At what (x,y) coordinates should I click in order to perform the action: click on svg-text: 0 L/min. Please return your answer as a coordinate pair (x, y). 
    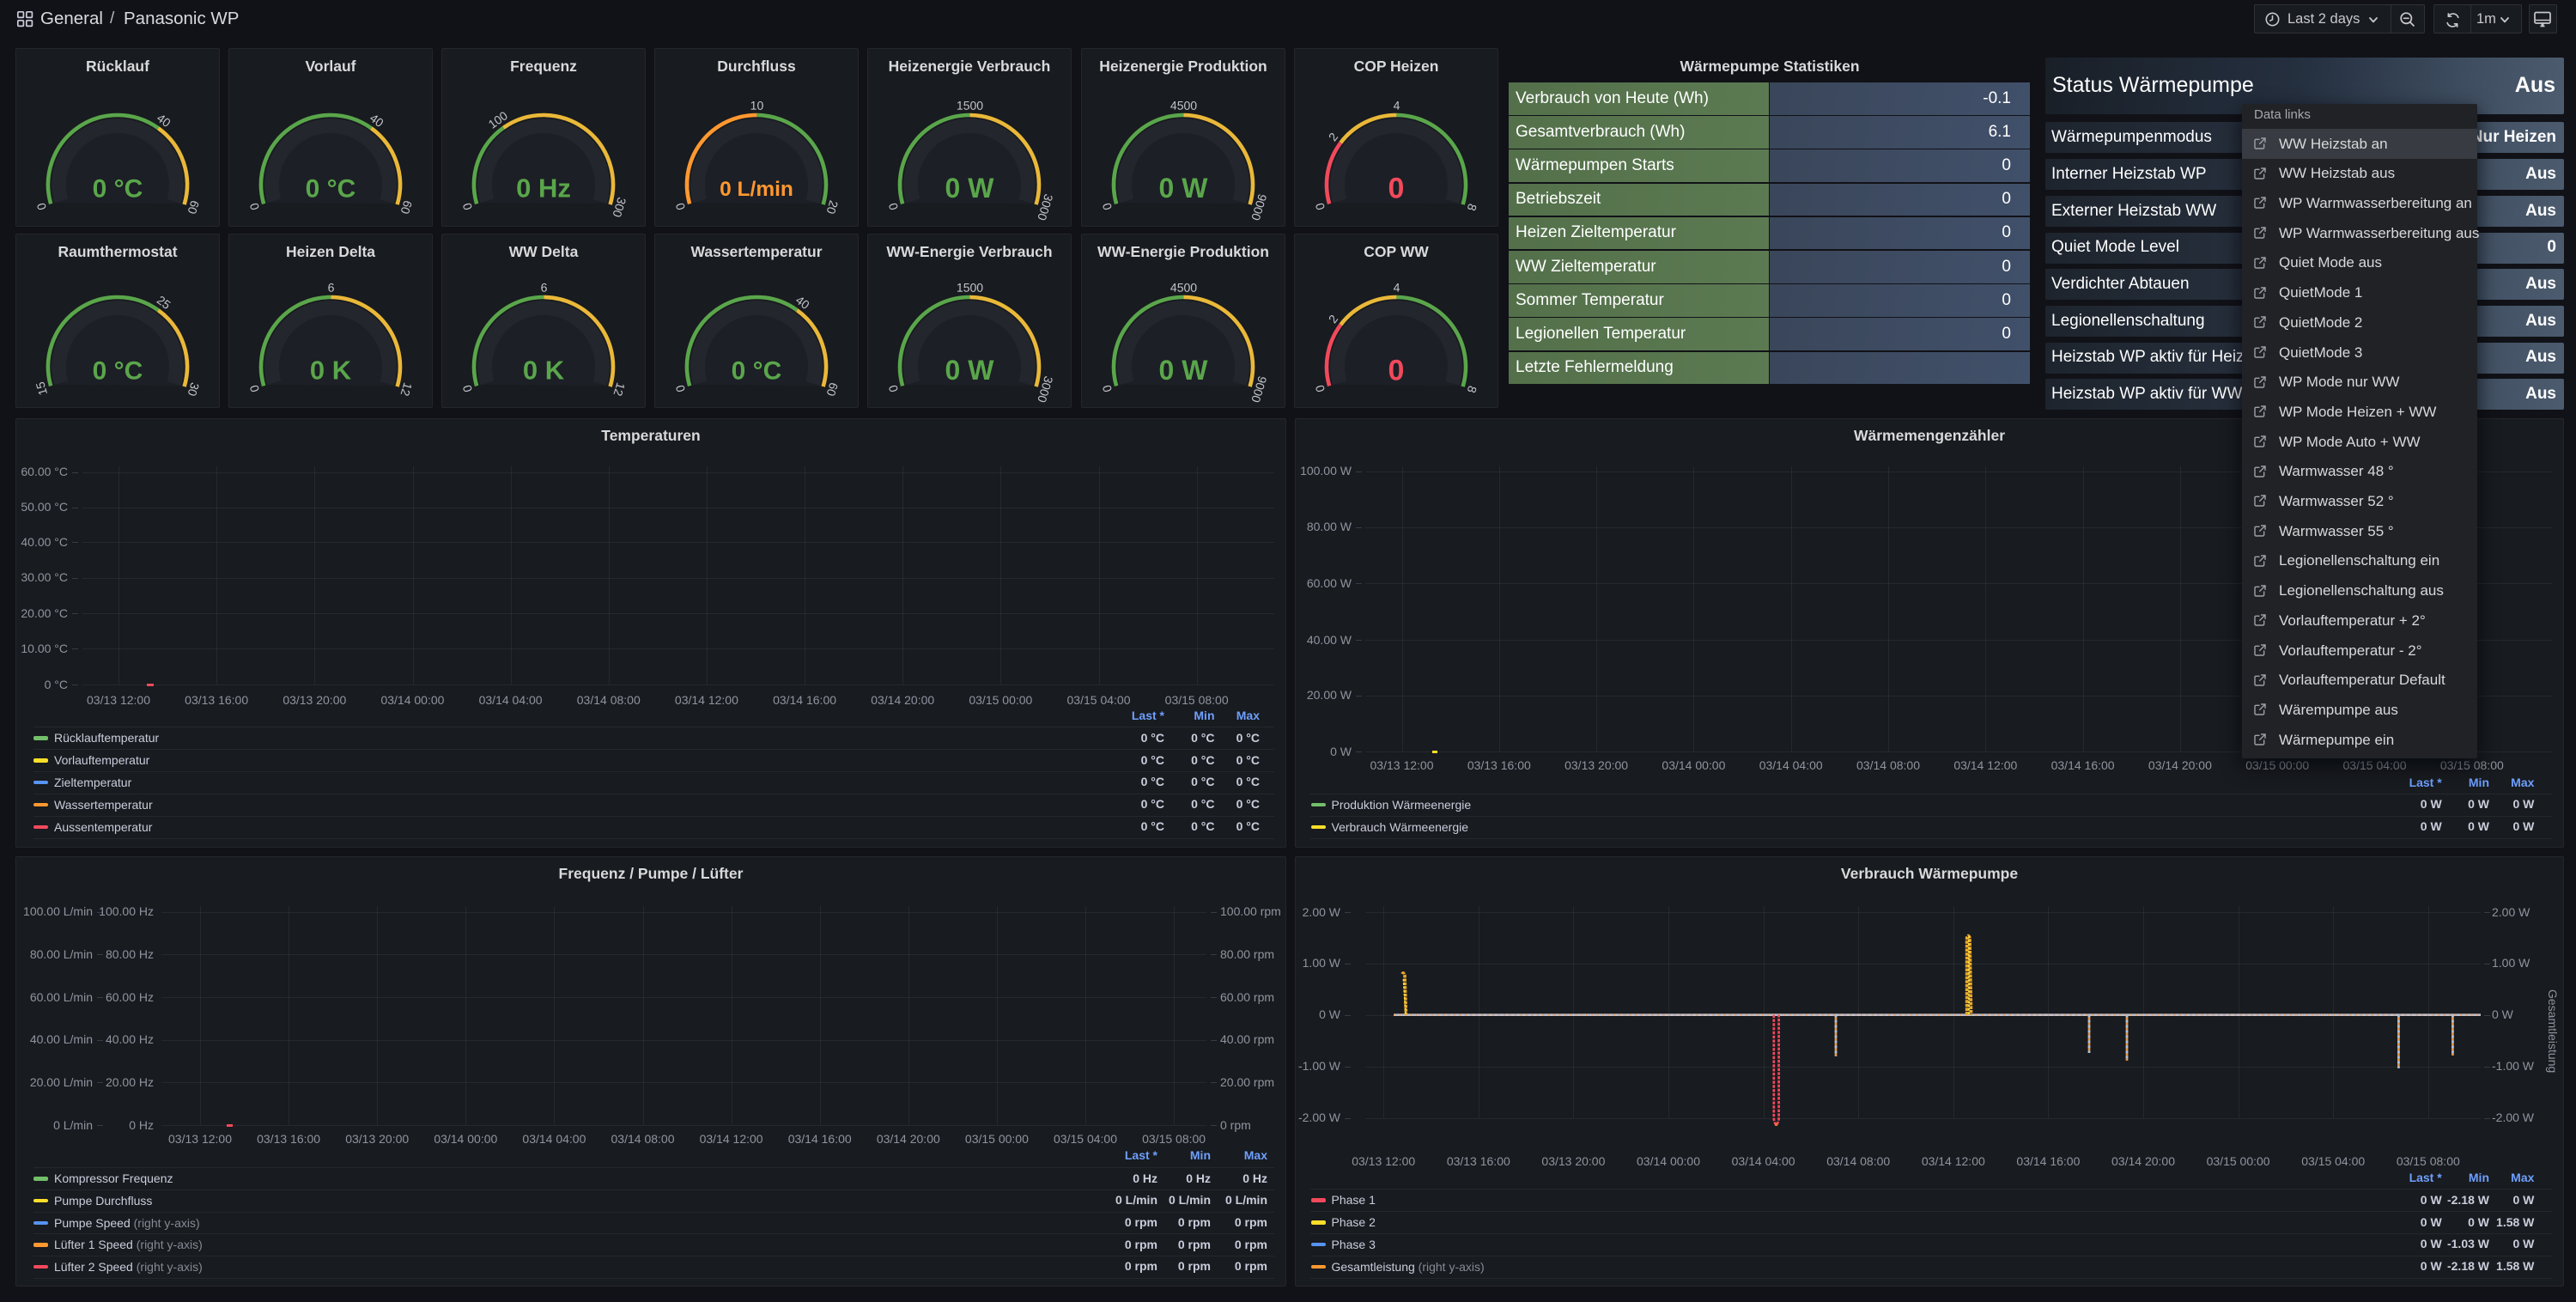
    Looking at the image, I should click on (757, 189).